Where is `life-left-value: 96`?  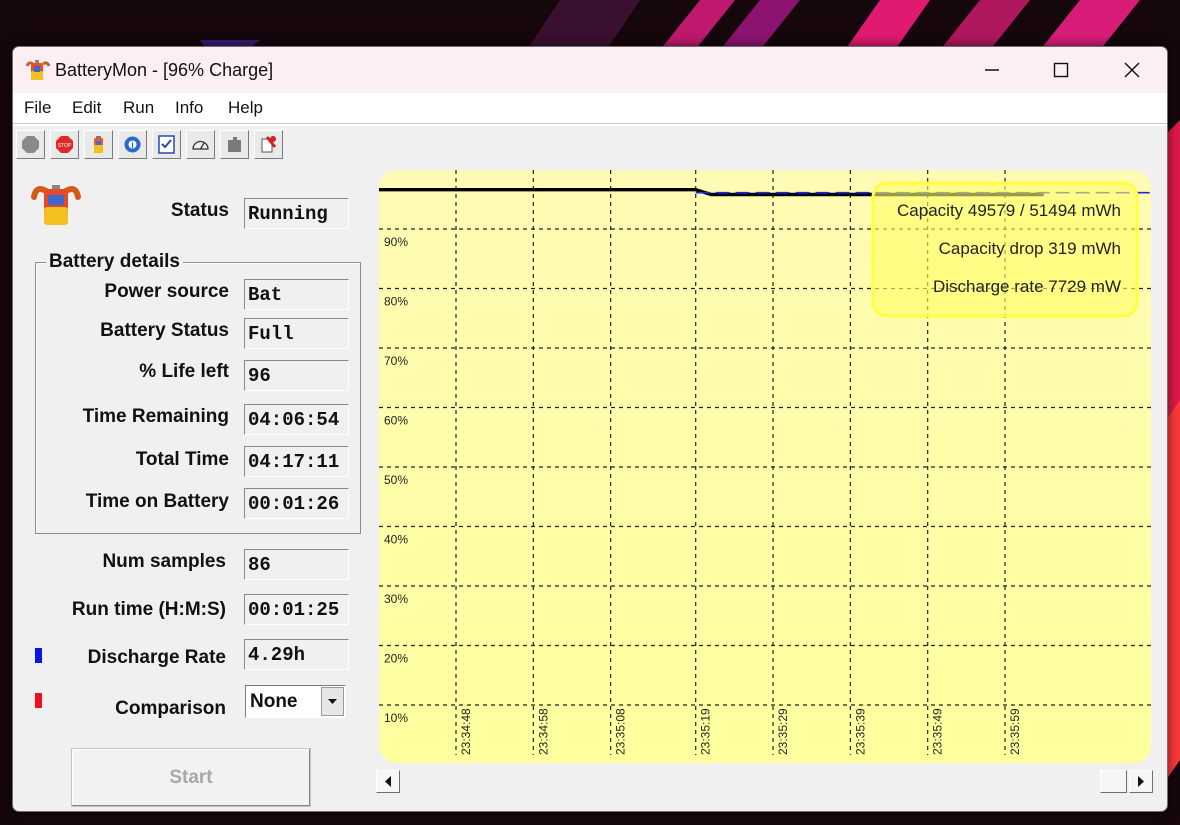
life-left-value: 96 is located at coordinates (296, 375).